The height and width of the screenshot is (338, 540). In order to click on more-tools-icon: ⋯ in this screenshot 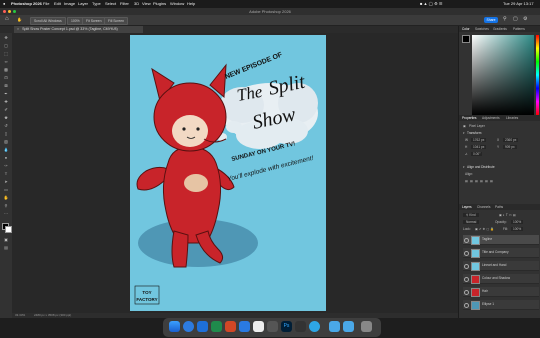, I will do `click(6, 214)`.